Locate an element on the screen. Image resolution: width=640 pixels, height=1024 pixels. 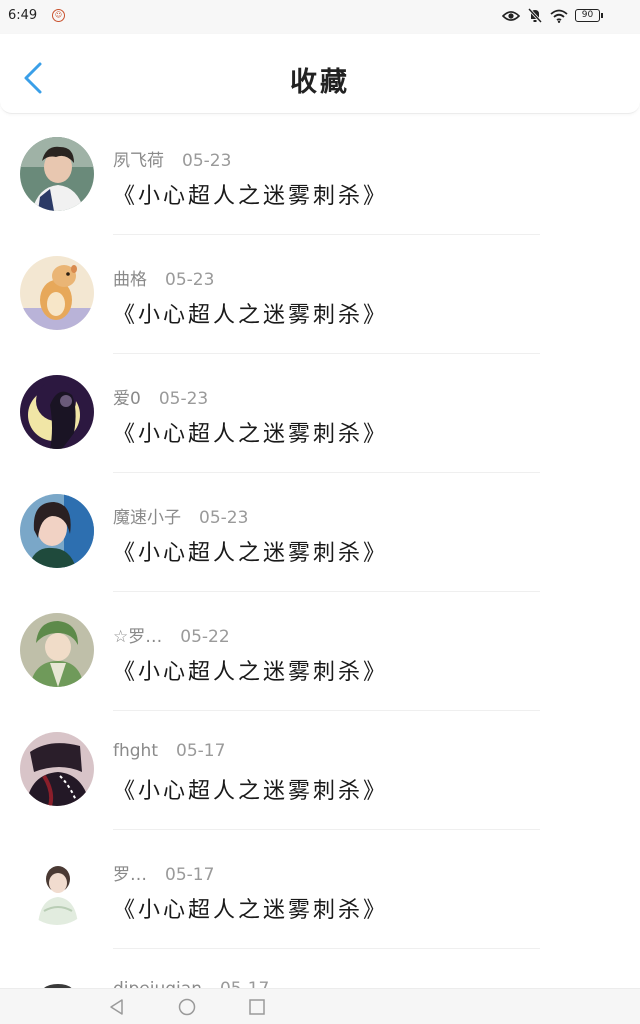
user-name: 曲格 is located at coordinates (130, 280).